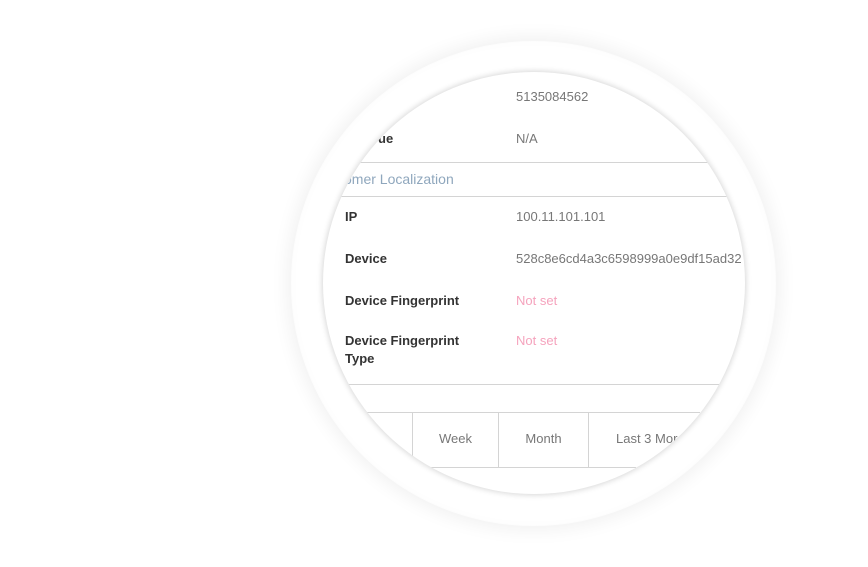 Image resolution: width=868 pixels, height=567 pixels. What do you see at coordinates (402, 340) in the screenshot?
I see `device-fingerprint-type-label-line1: Device Fingerprint` at bounding box center [402, 340].